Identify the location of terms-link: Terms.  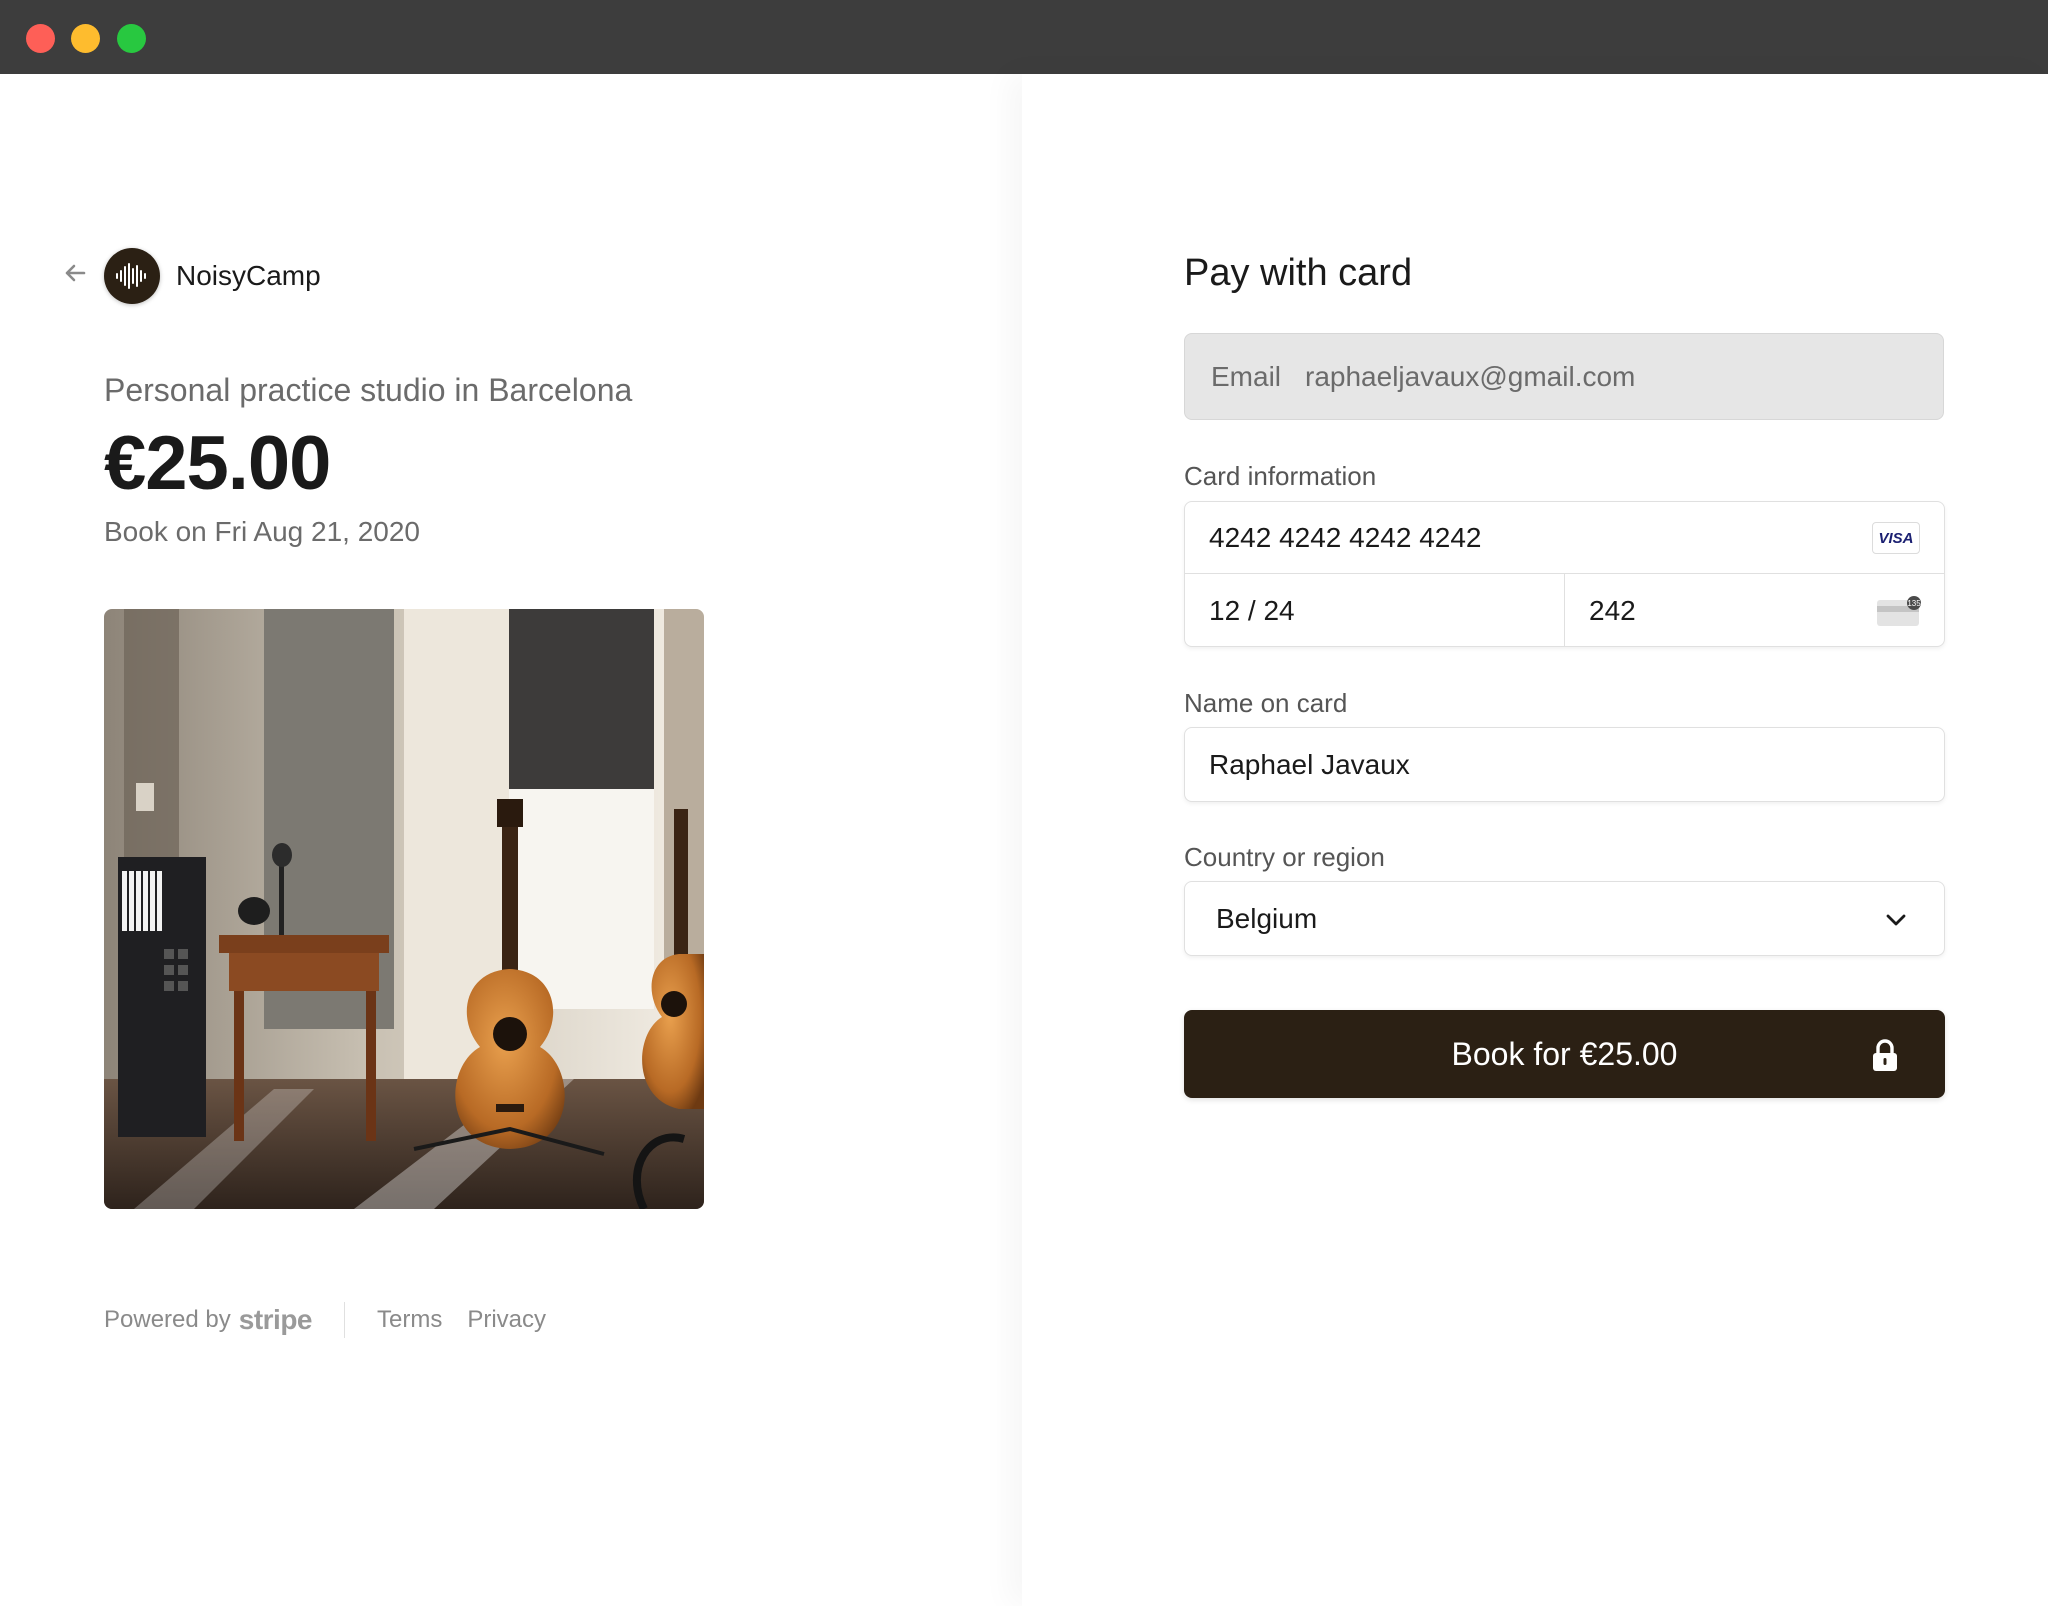
(409, 1320).